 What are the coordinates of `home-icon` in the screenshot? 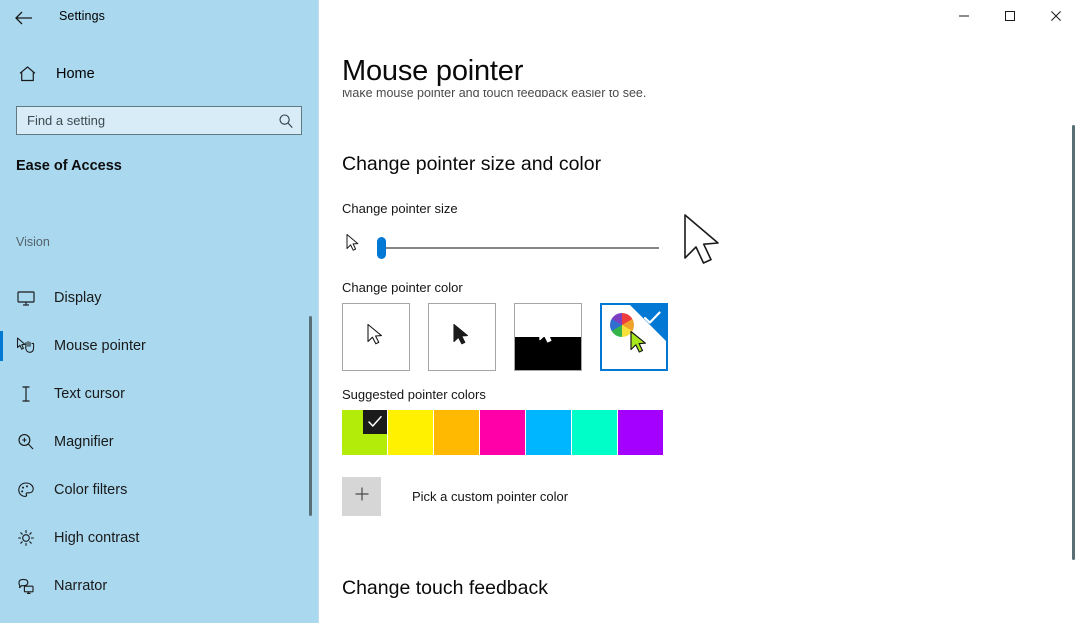 It's located at (27, 74).